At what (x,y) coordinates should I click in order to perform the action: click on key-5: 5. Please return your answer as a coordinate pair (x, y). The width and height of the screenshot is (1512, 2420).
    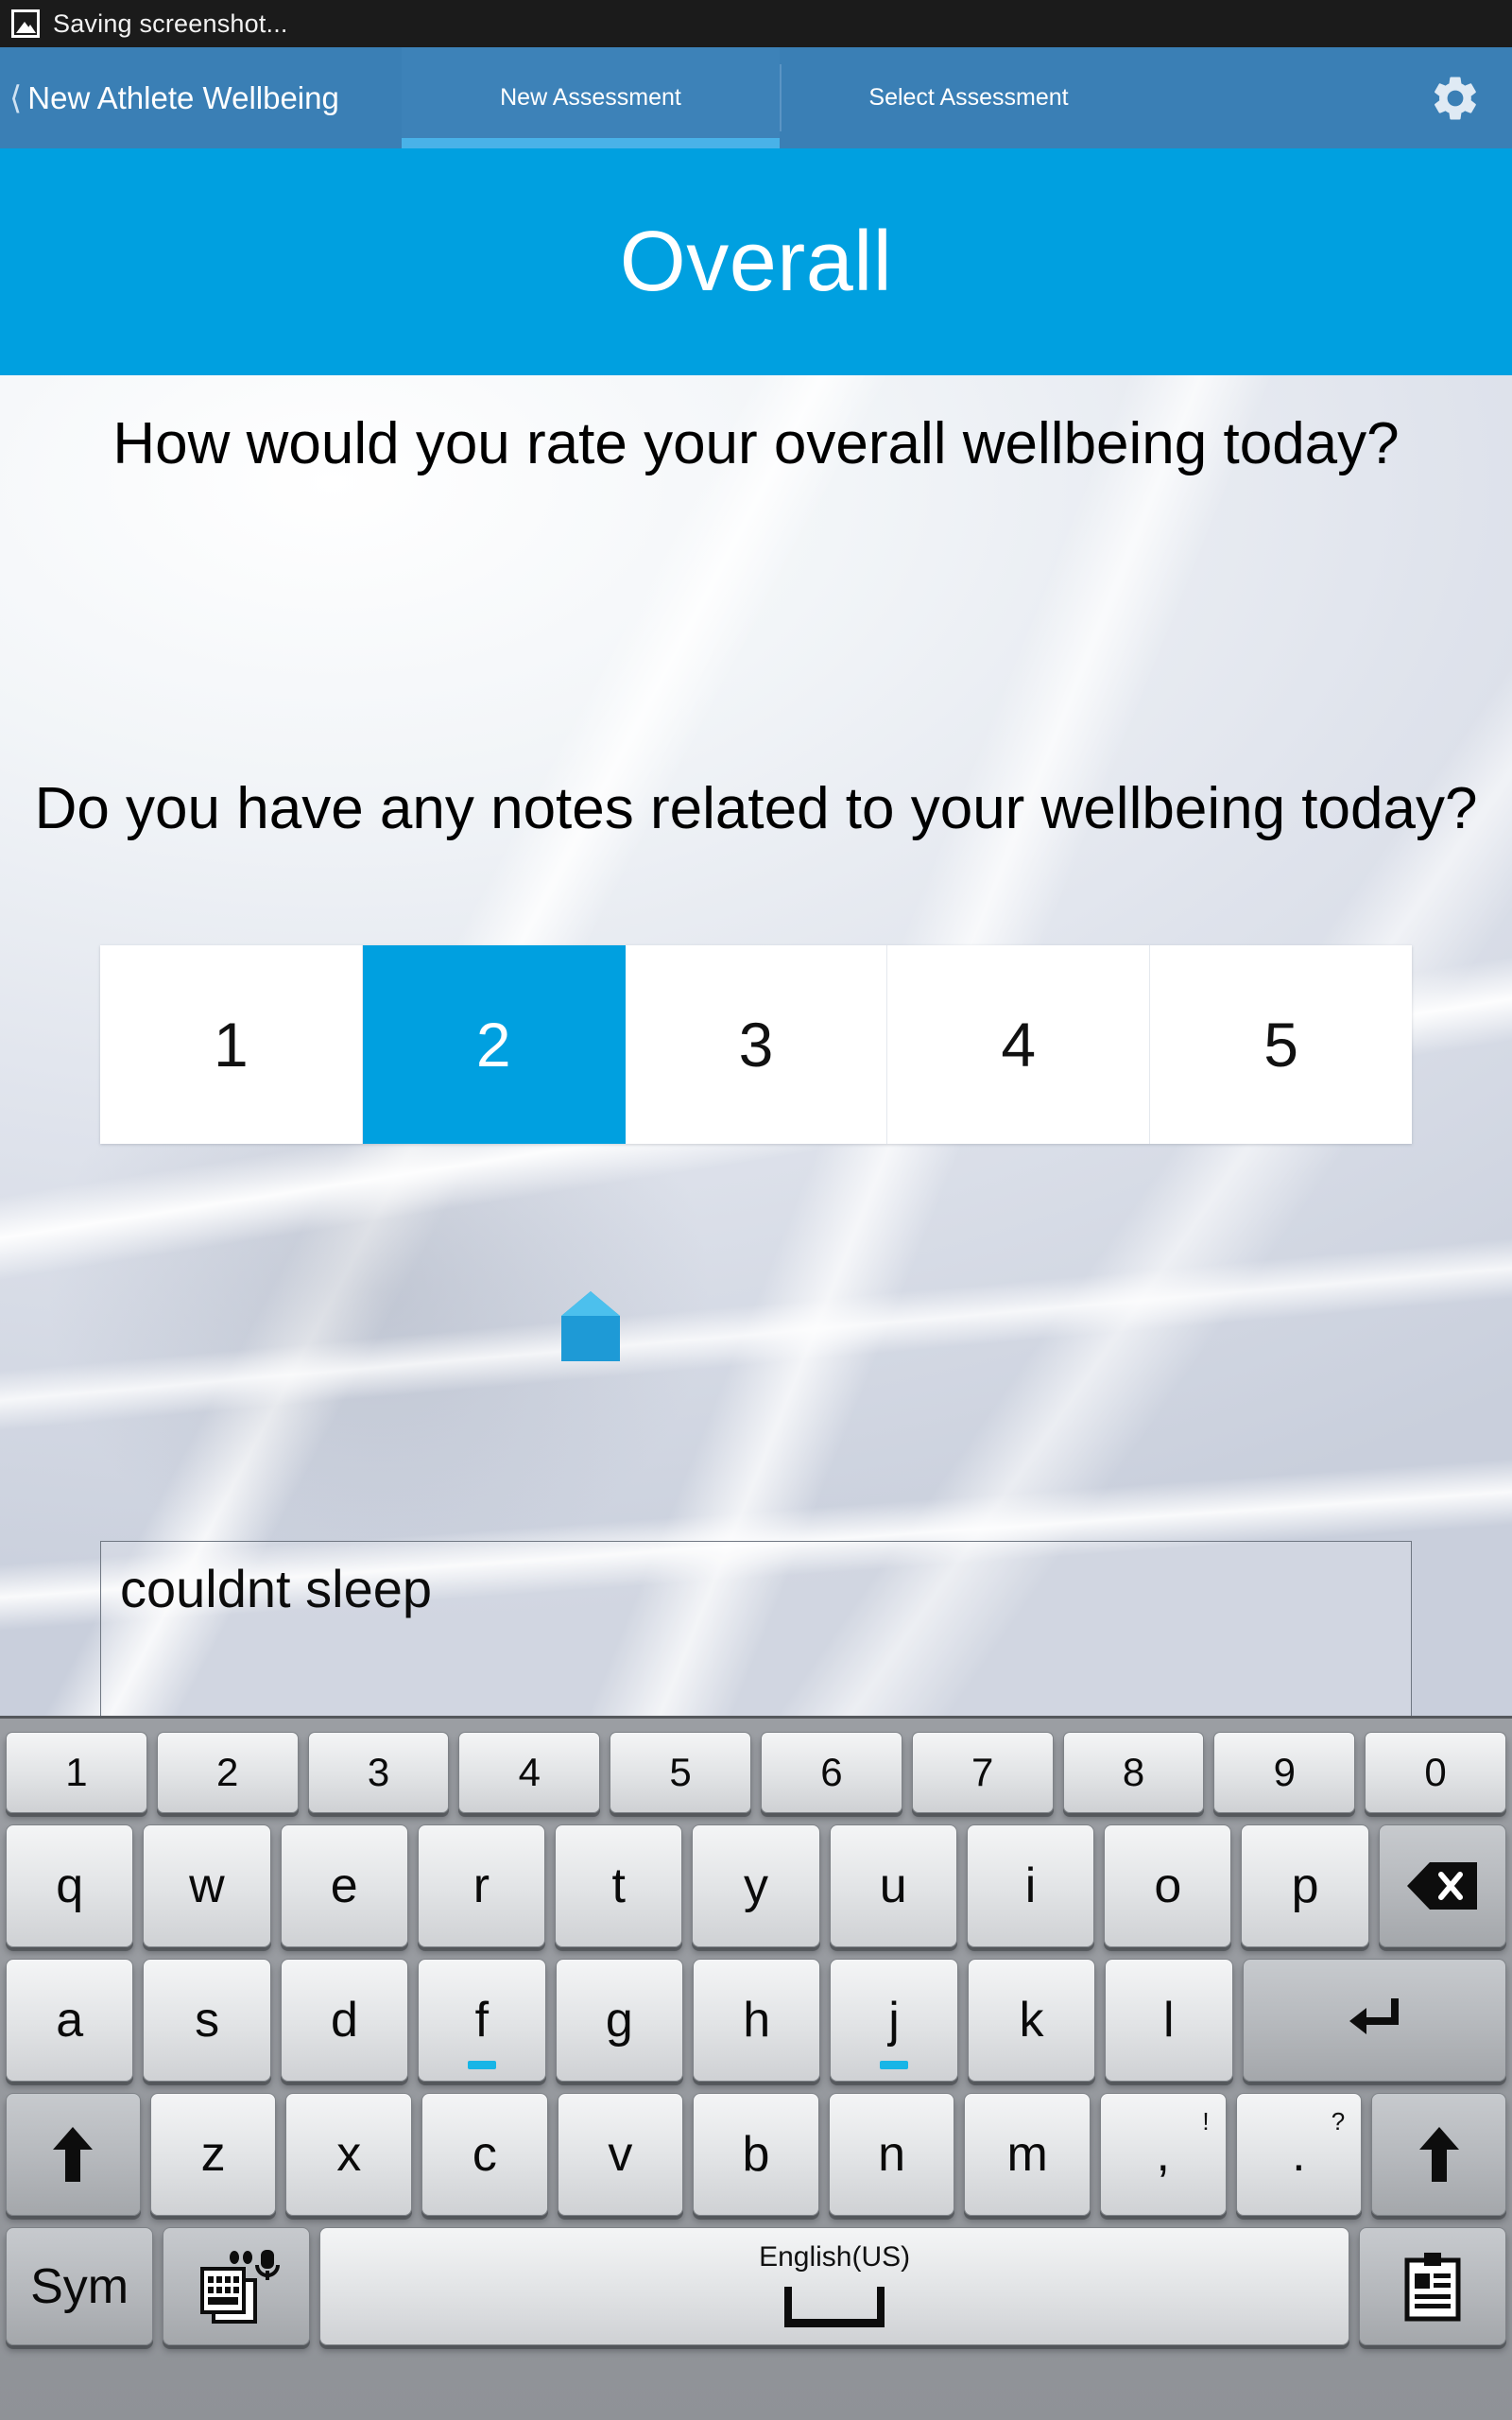
    Looking at the image, I should click on (680, 1772).